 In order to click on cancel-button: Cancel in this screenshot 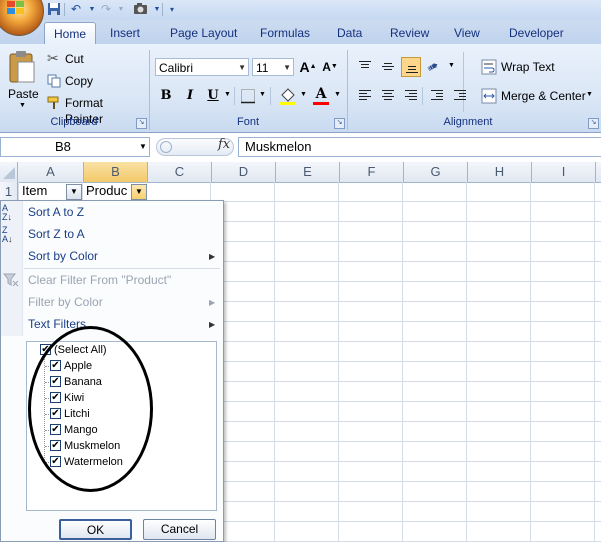, I will do `click(179, 529)`.